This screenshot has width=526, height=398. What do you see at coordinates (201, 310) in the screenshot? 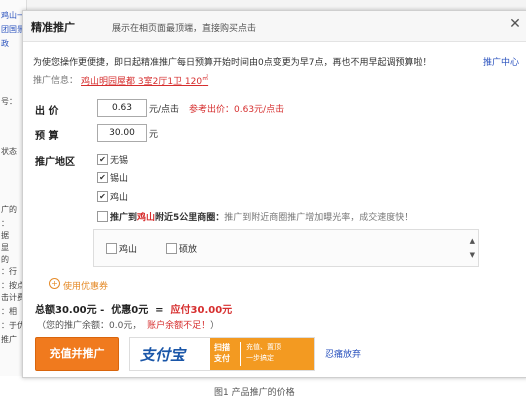
I see `payable-amount: 应付30.00元` at bounding box center [201, 310].